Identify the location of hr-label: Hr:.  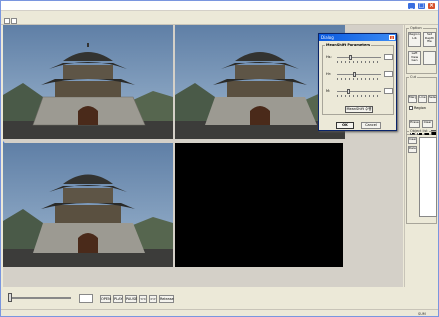
(329, 74).